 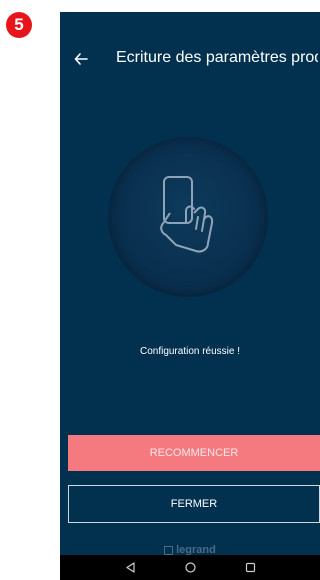 I want to click on illustration-circle, so click(x=188, y=217).